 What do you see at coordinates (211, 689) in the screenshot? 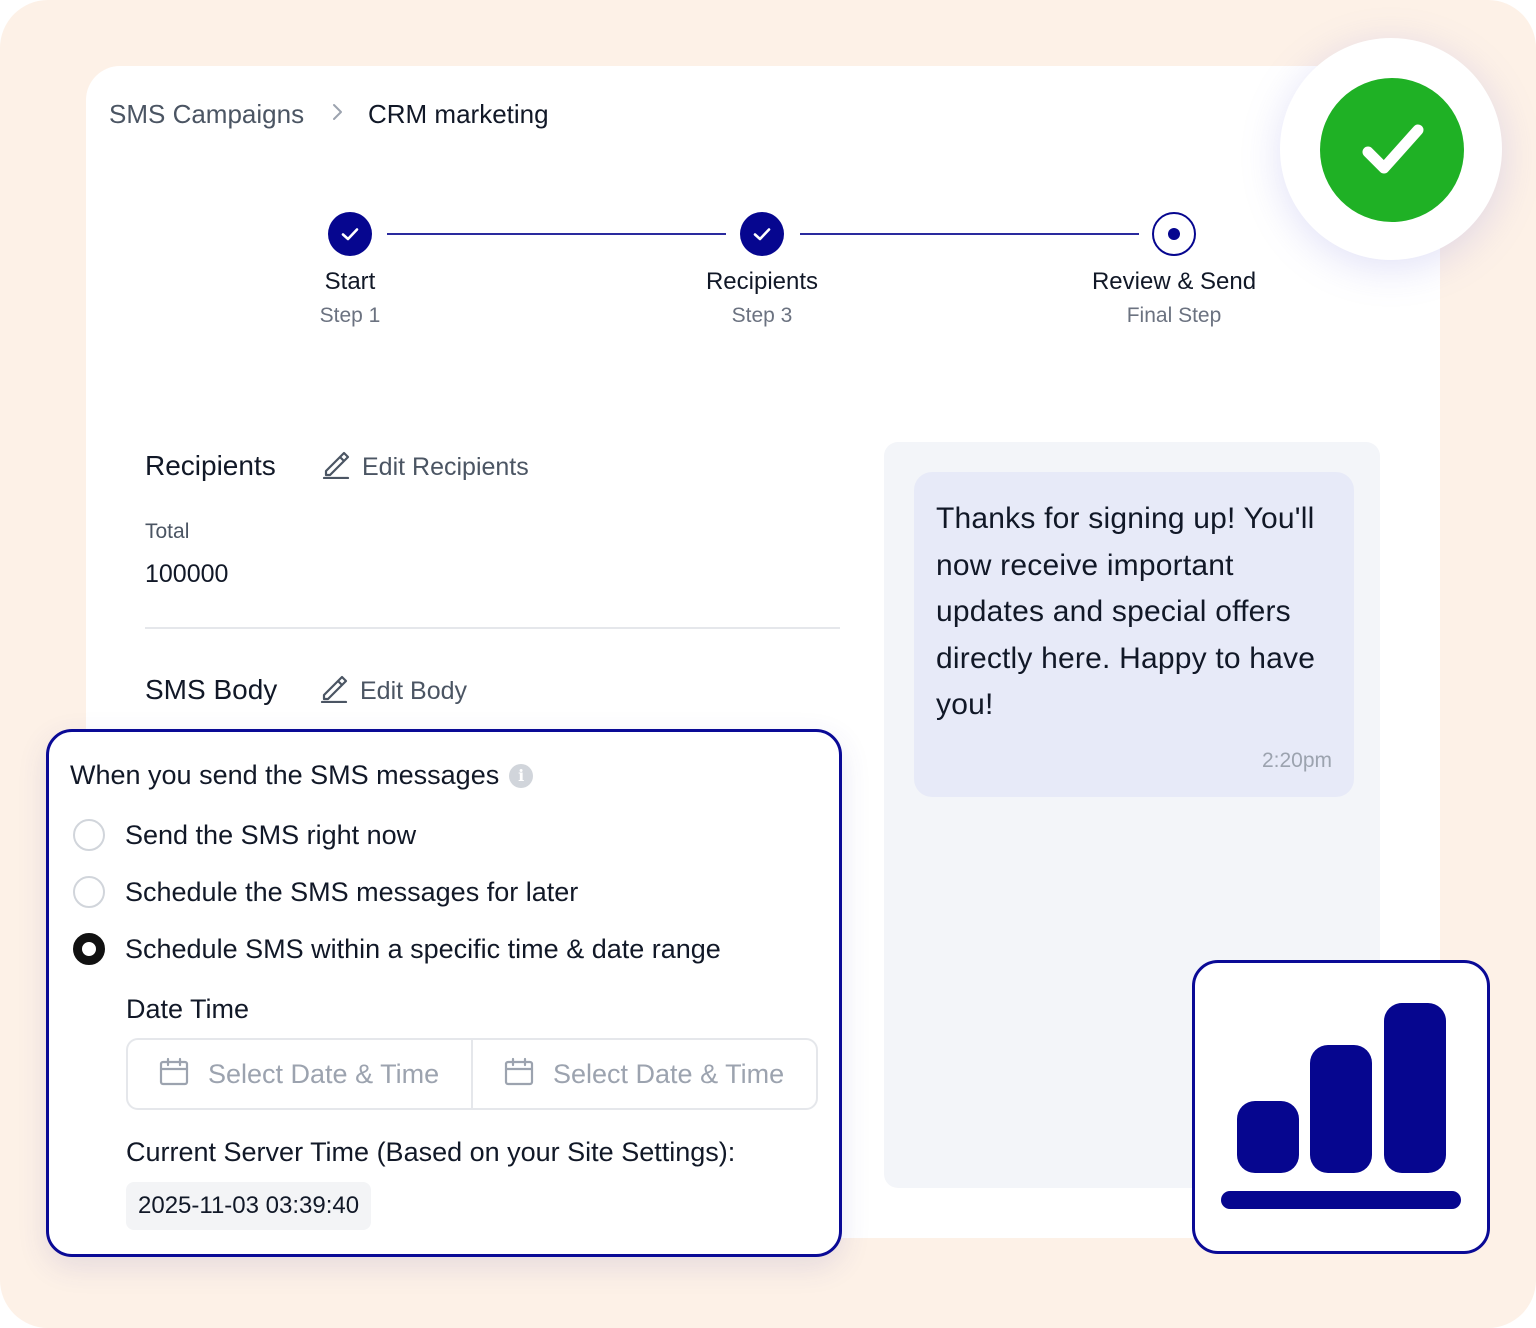
I see `sms-body-heading: SMS Body` at bounding box center [211, 689].